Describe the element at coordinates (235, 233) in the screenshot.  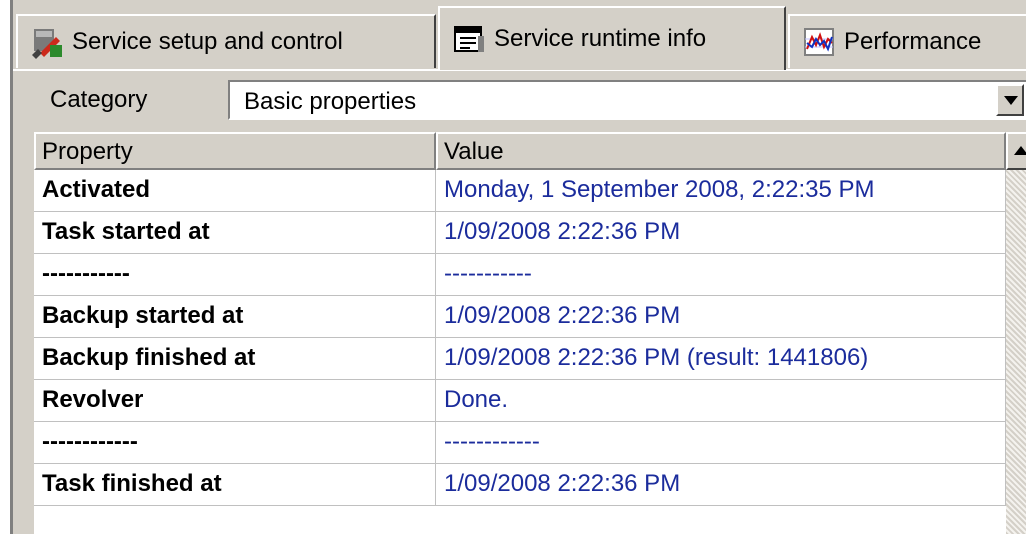
I see `property-cell: Task started at` at that location.